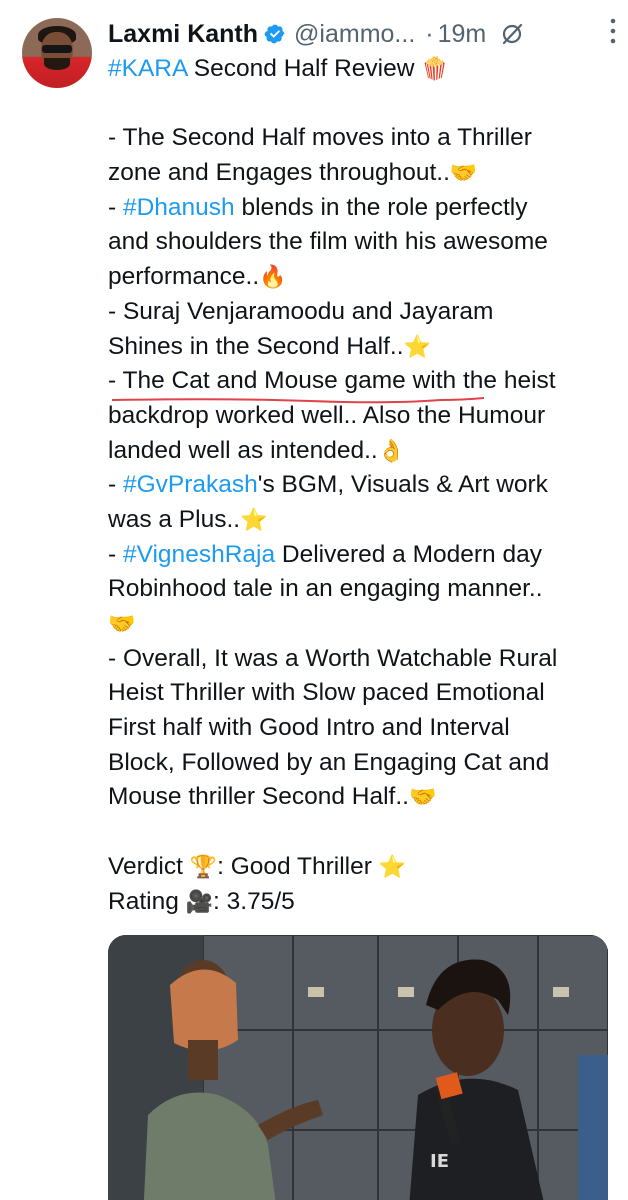 The image size is (628, 1200). I want to click on tweet-line: and shoulders the film with his awesome, so click(360, 242).